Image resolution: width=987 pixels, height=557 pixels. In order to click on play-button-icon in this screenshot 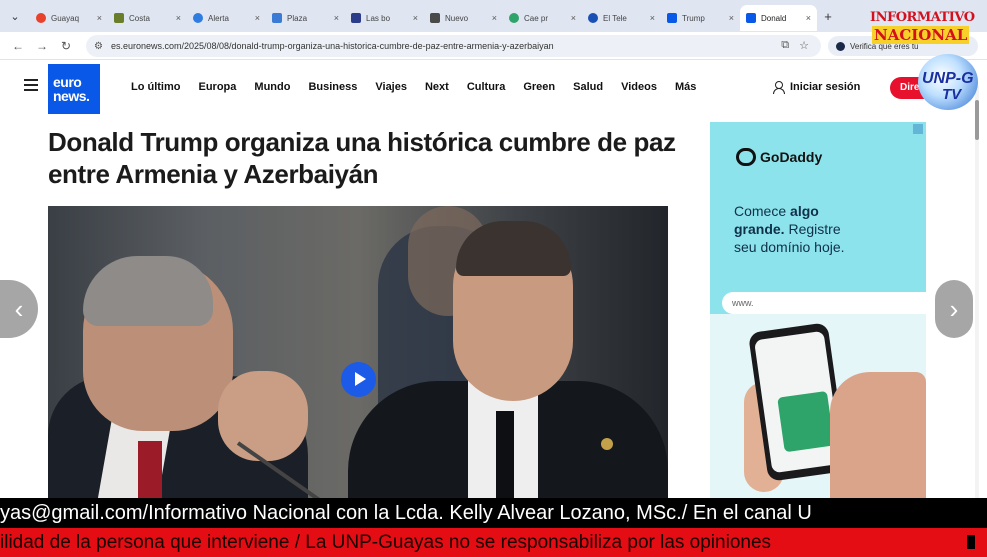, I will do `click(358, 379)`.